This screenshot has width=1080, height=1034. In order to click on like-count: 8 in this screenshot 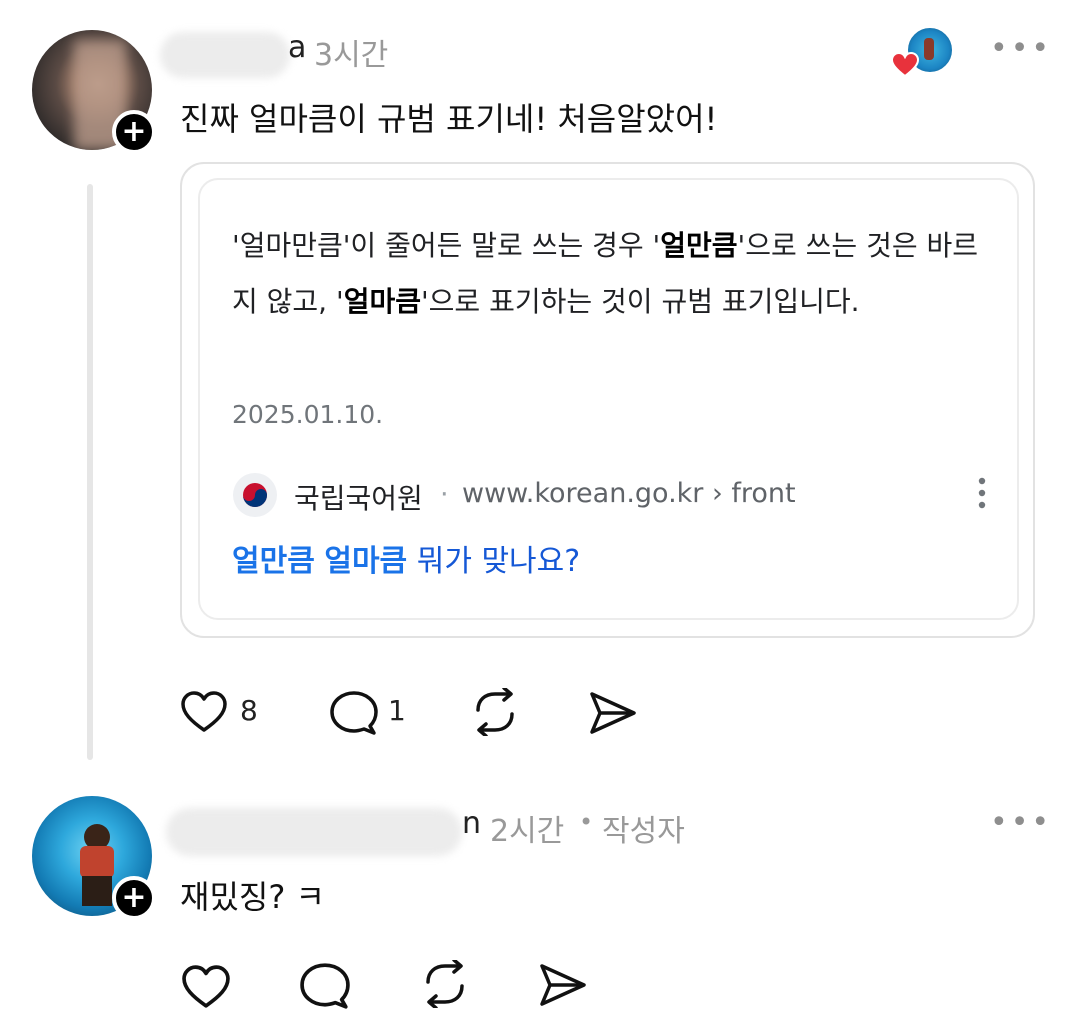, I will do `click(249, 710)`.